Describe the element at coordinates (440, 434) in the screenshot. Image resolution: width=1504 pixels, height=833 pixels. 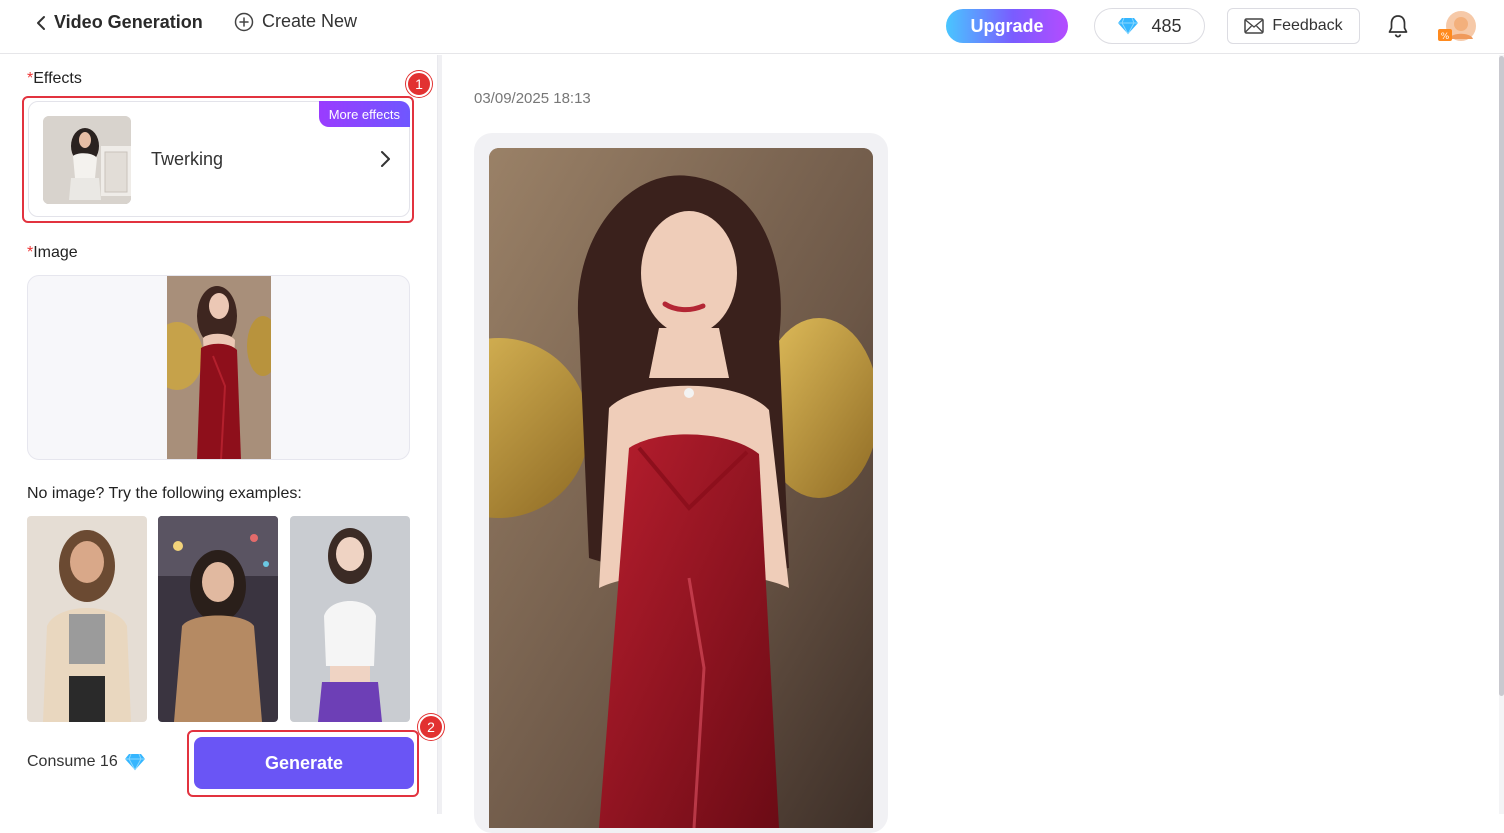
I see `panel-divider` at that location.